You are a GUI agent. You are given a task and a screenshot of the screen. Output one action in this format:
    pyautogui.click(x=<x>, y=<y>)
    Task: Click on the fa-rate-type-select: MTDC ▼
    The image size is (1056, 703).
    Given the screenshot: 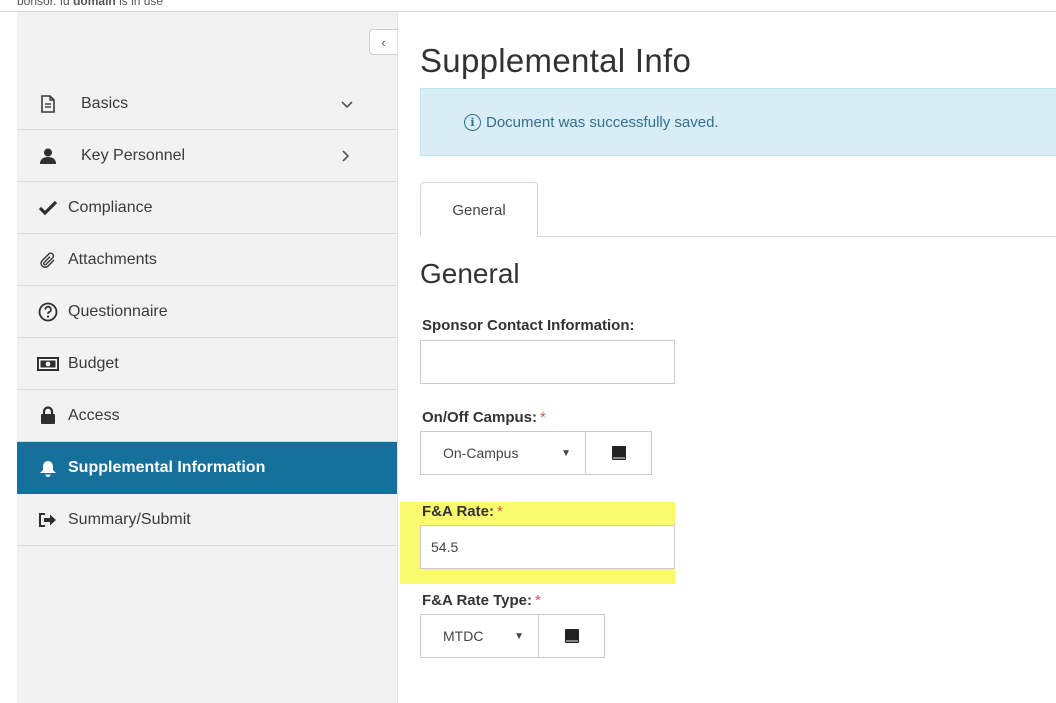 What is the action you would take?
    pyautogui.click(x=479, y=636)
    